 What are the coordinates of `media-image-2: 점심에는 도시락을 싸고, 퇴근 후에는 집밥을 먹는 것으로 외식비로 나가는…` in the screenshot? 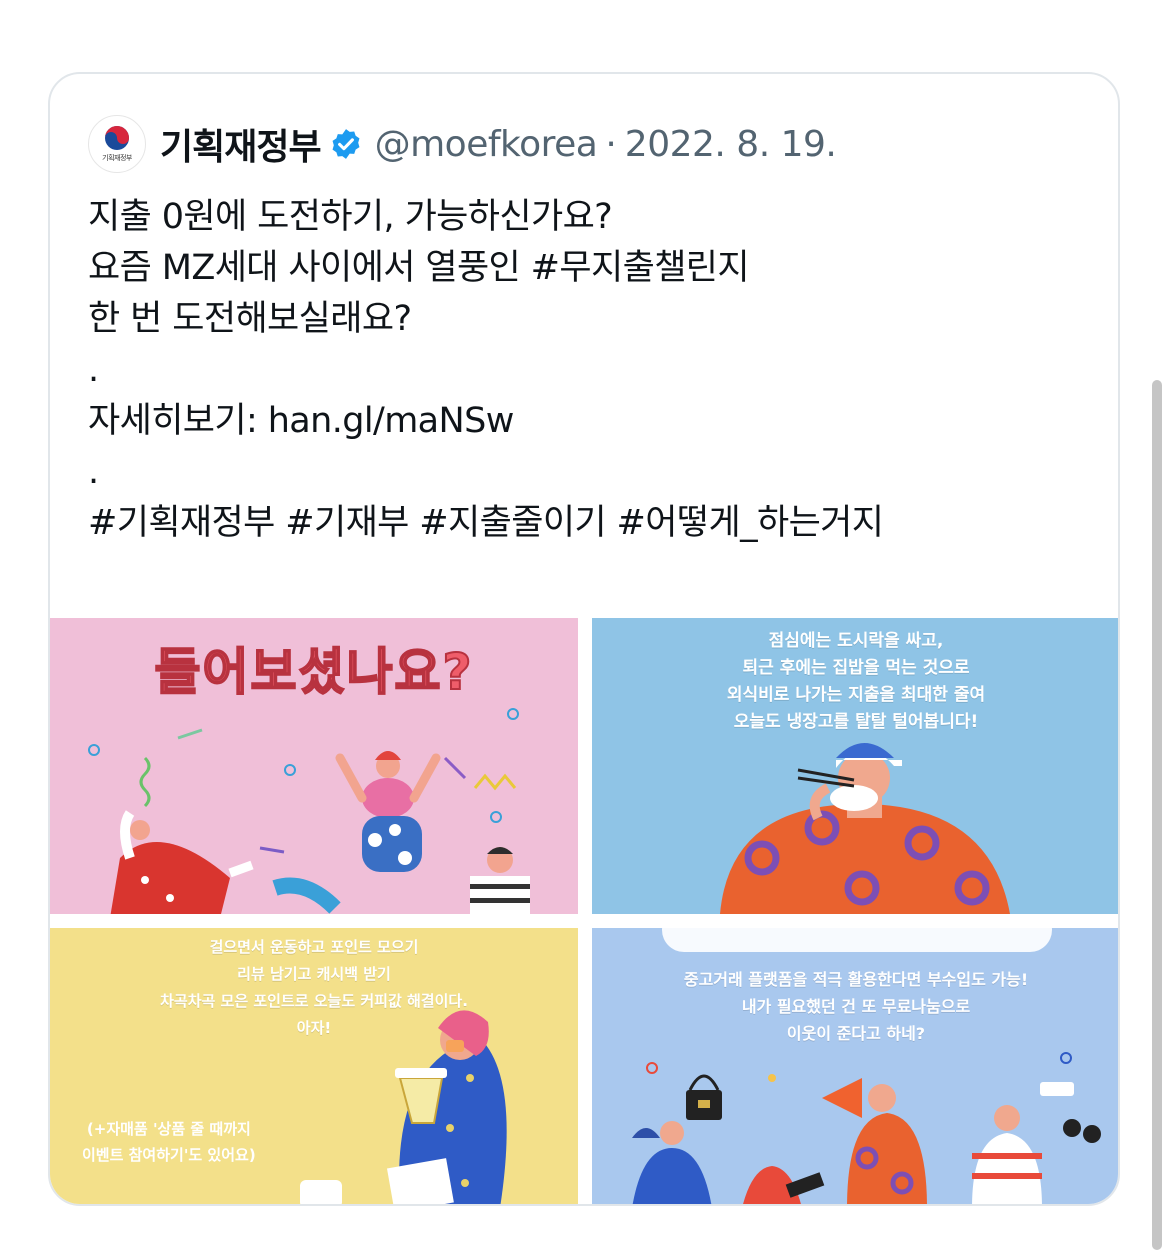 It's located at (855, 766).